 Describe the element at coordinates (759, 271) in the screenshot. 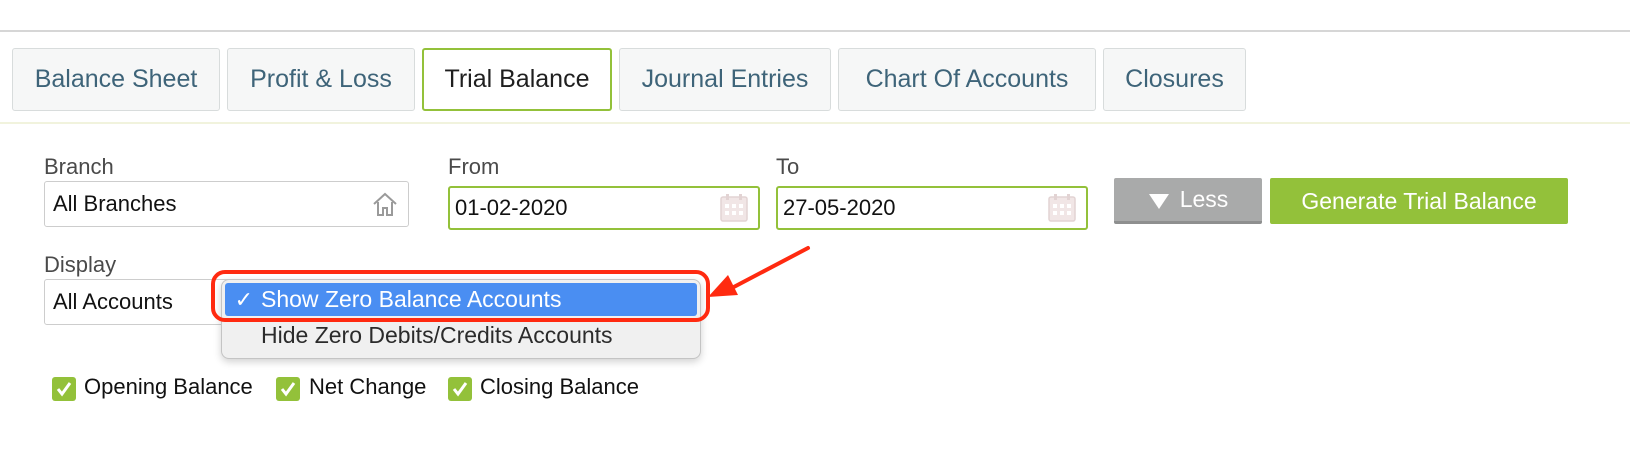

I see `annotation-arrow-icon` at that location.